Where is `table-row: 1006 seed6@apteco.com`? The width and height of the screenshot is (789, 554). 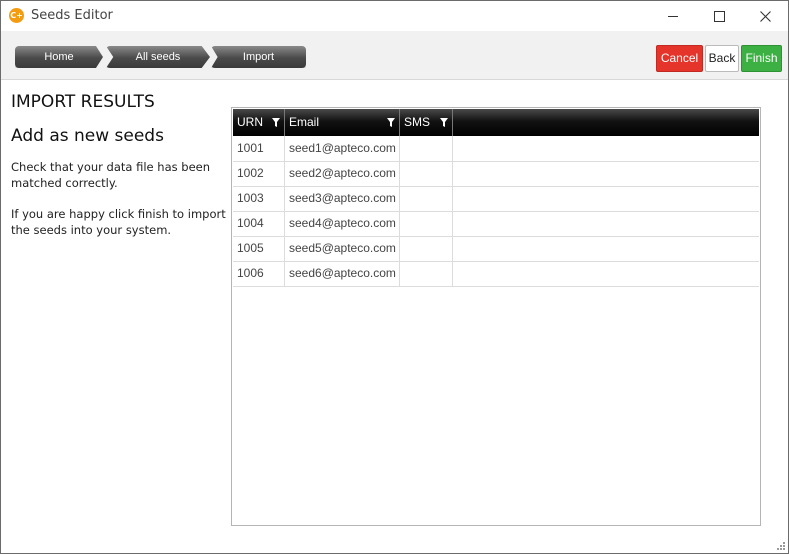 table-row: 1006 seed6@apteco.com is located at coordinates (496, 274).